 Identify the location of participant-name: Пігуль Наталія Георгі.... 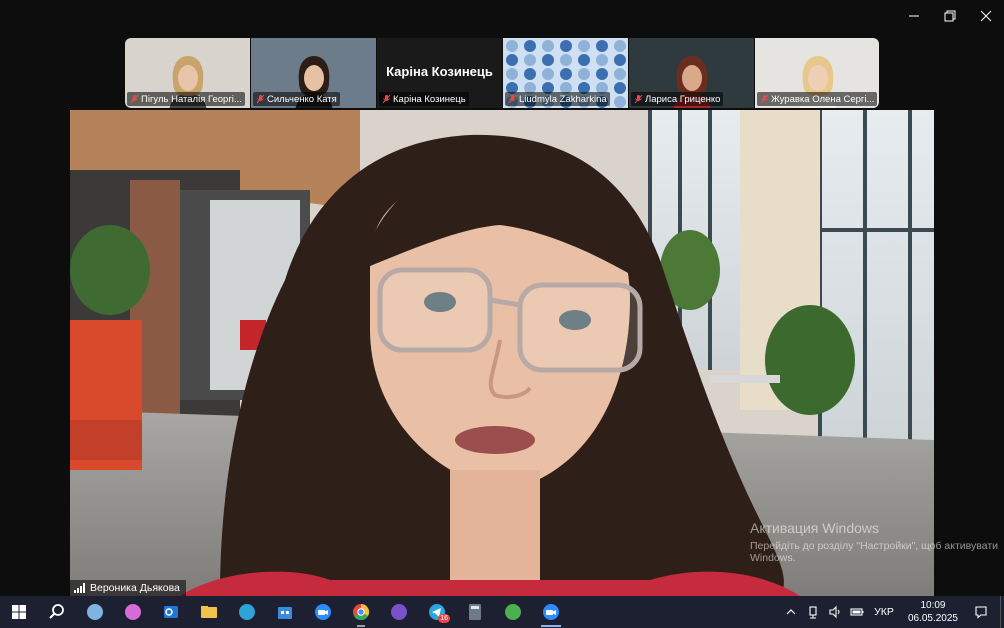
(191, 99).